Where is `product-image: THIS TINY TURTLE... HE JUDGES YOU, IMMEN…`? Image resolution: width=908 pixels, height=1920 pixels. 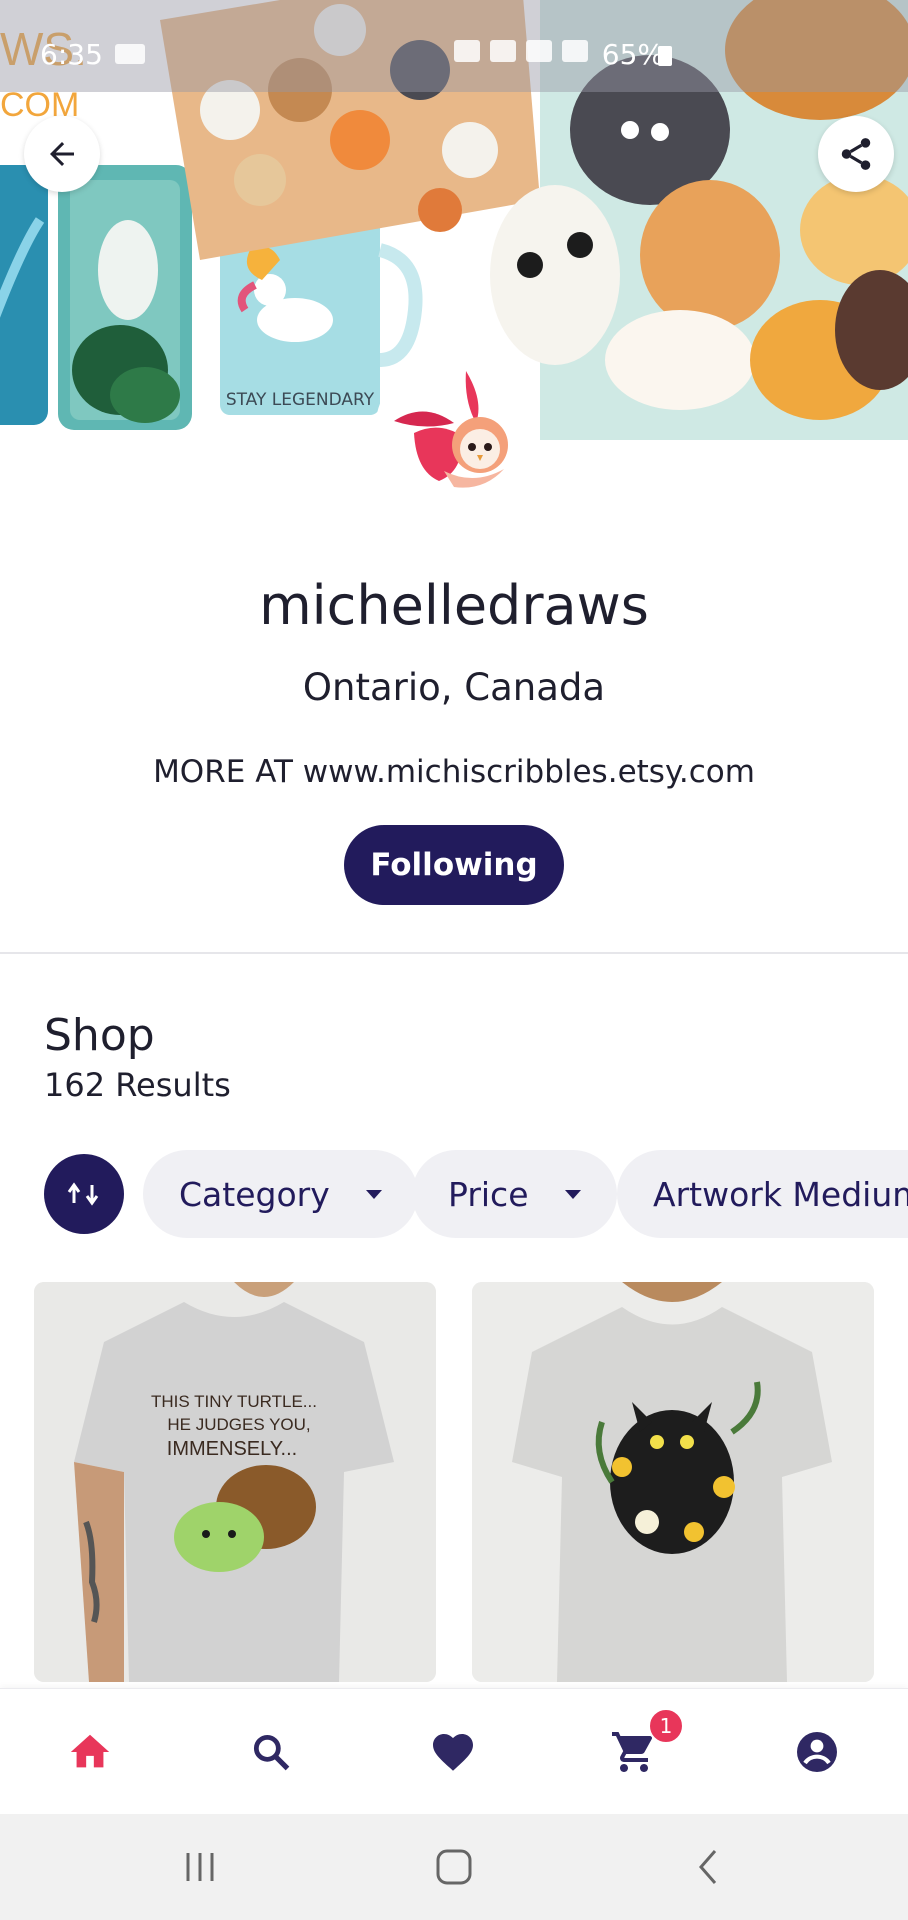
product-image: THIS TINY TURTLE... HE JUDGES YOU, IMMEN… is located at coordinates (235, 1482).